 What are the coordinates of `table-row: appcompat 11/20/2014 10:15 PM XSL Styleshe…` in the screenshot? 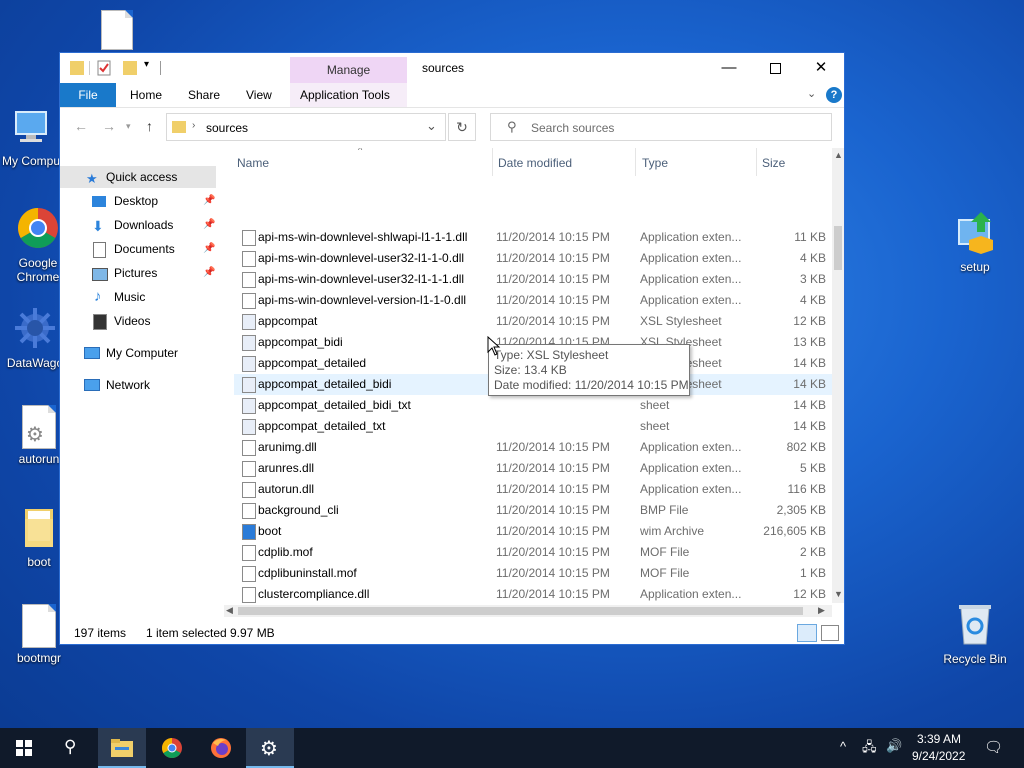 It's located at (533, 321).